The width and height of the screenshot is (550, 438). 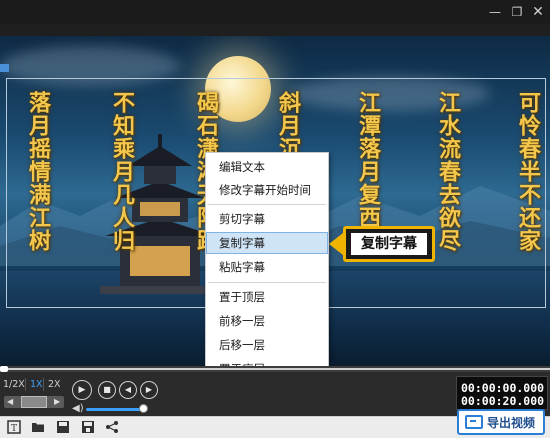 What do you see at coordinates (4, 68) in the screenshot?
I see `selection-handle` at bounding box center [4, 68].